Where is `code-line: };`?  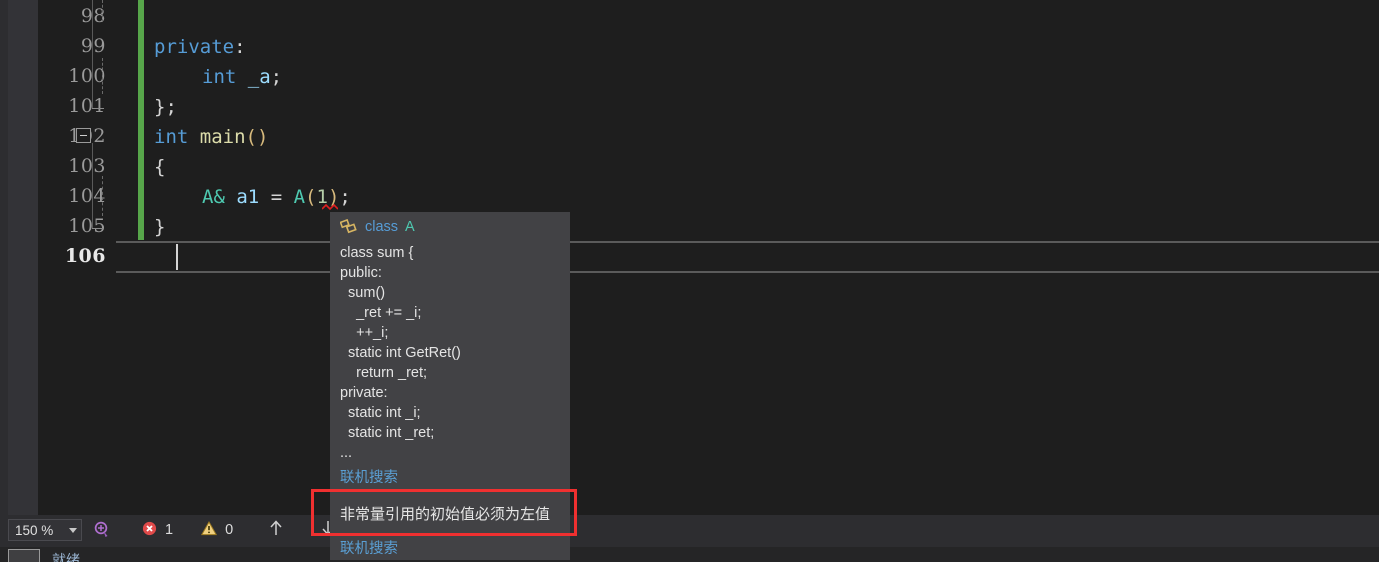 code-line: }; is located at coordinates (165, 107).